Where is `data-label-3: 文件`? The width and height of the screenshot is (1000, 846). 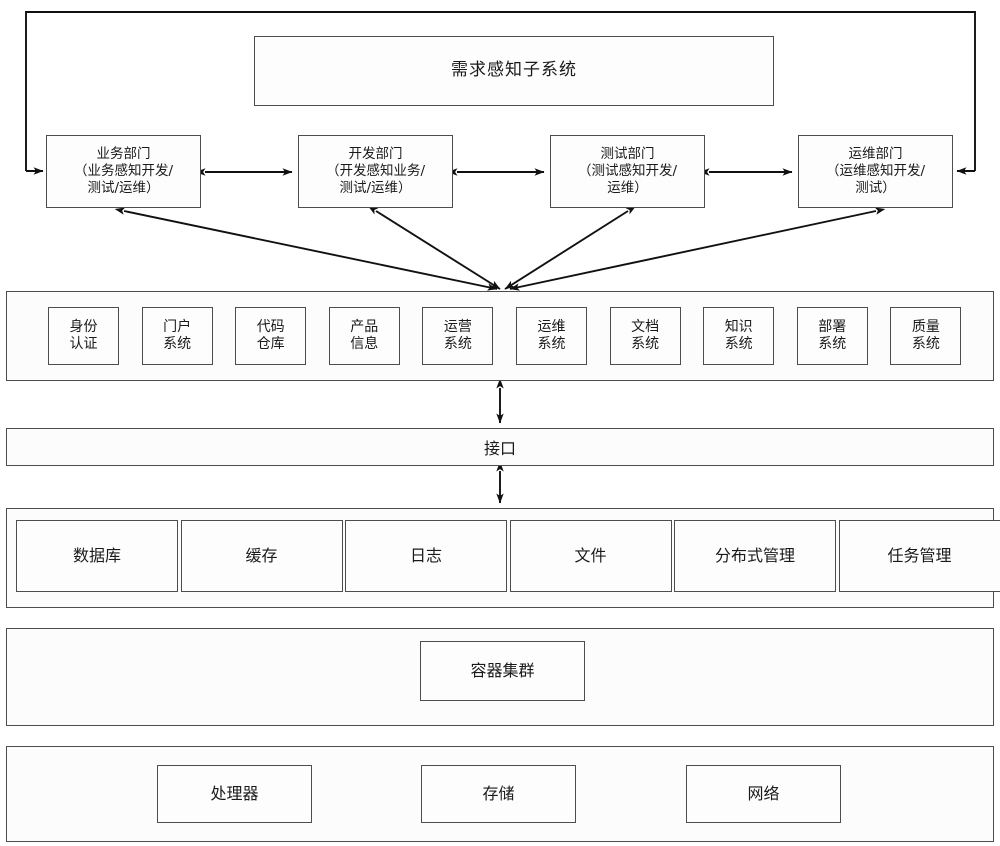
data-label-3: 文件 is located at coordinates (590, 555).